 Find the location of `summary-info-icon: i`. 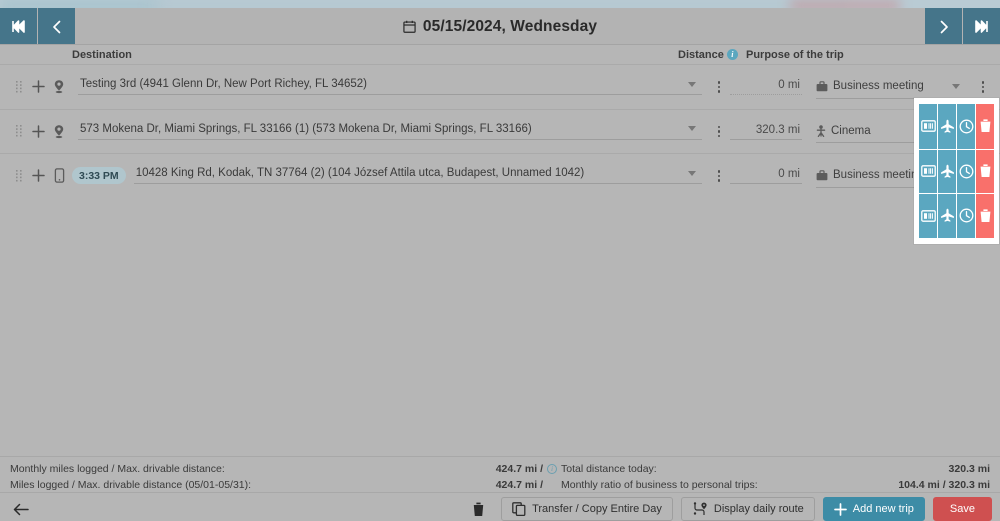

summary-info-icon: i is located at coordinates (552, 468).